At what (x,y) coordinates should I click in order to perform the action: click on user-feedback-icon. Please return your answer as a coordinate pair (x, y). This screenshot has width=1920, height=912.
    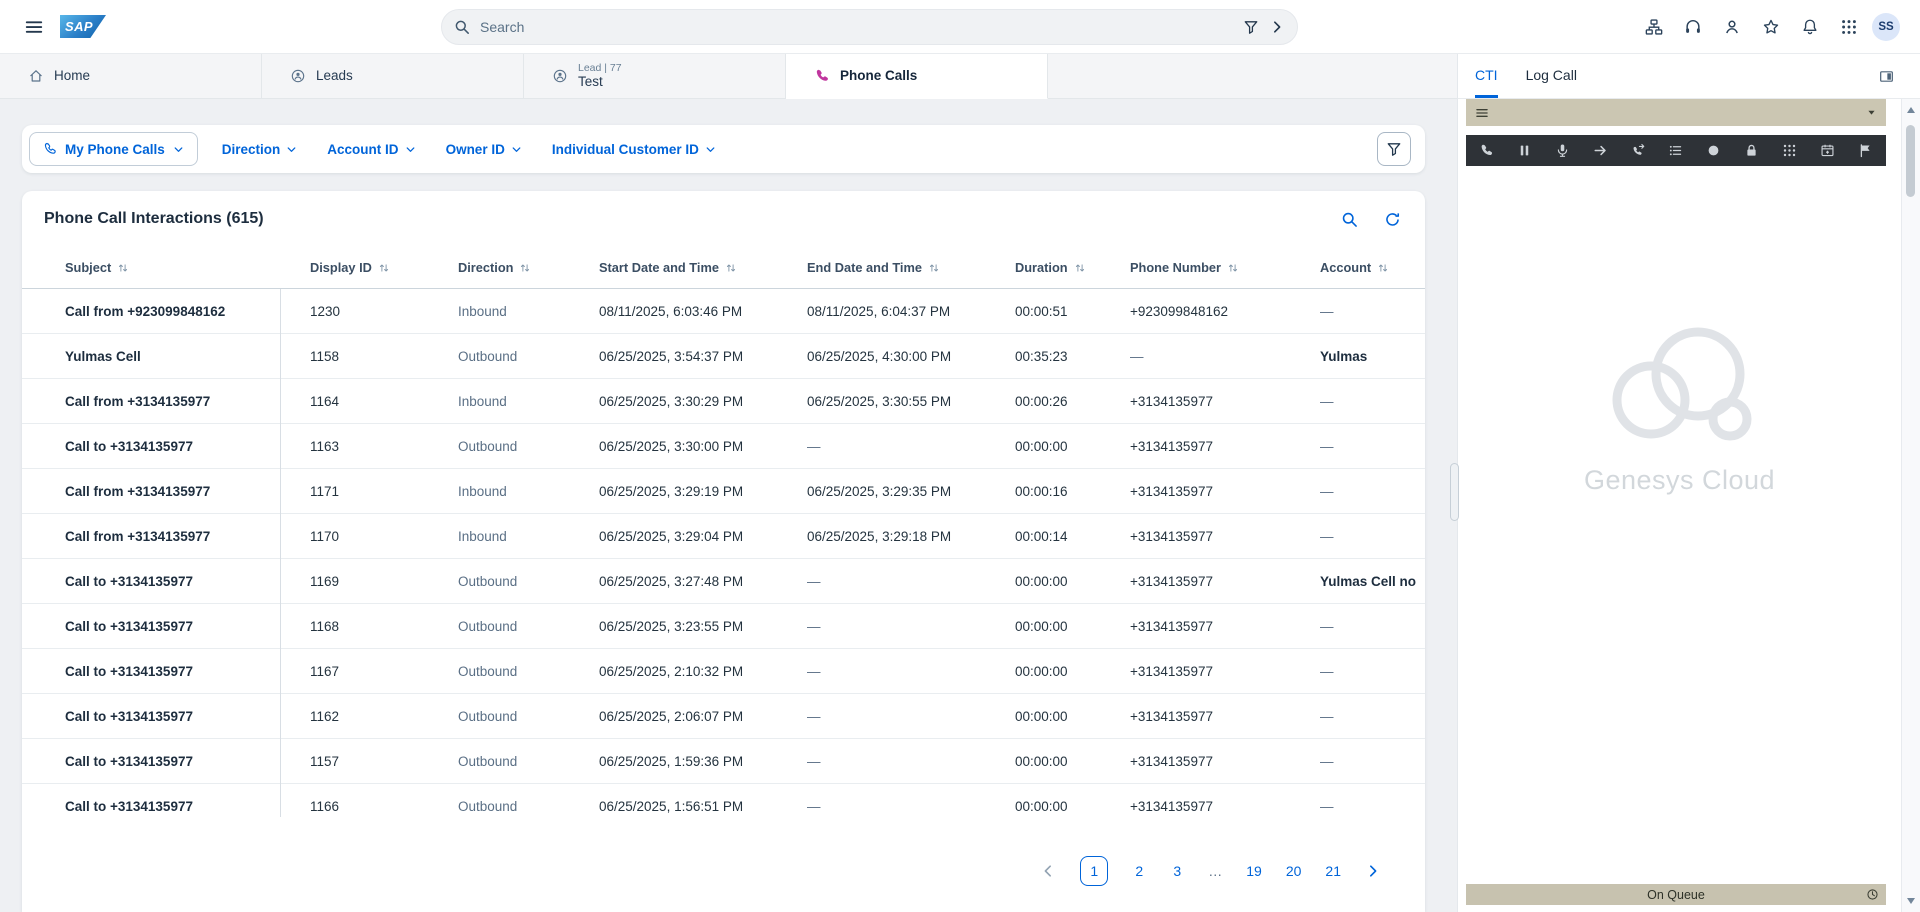
    Looking at the image, I should click on (1732, 27).